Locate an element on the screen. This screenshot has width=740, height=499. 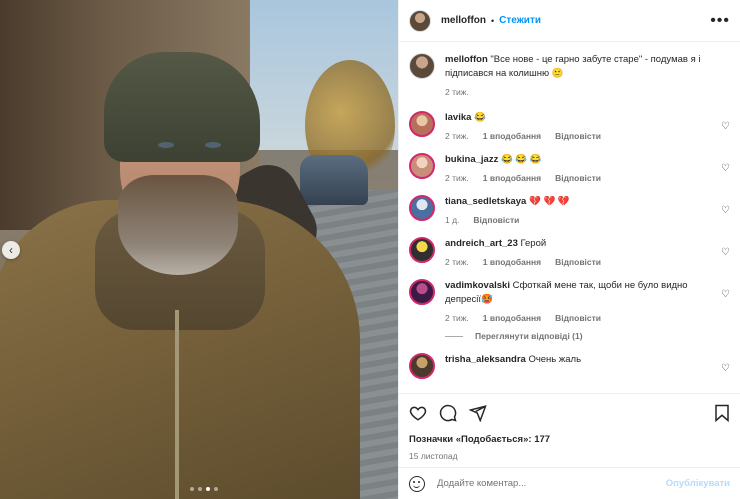
action-icons is located at coordinates (569, 413).